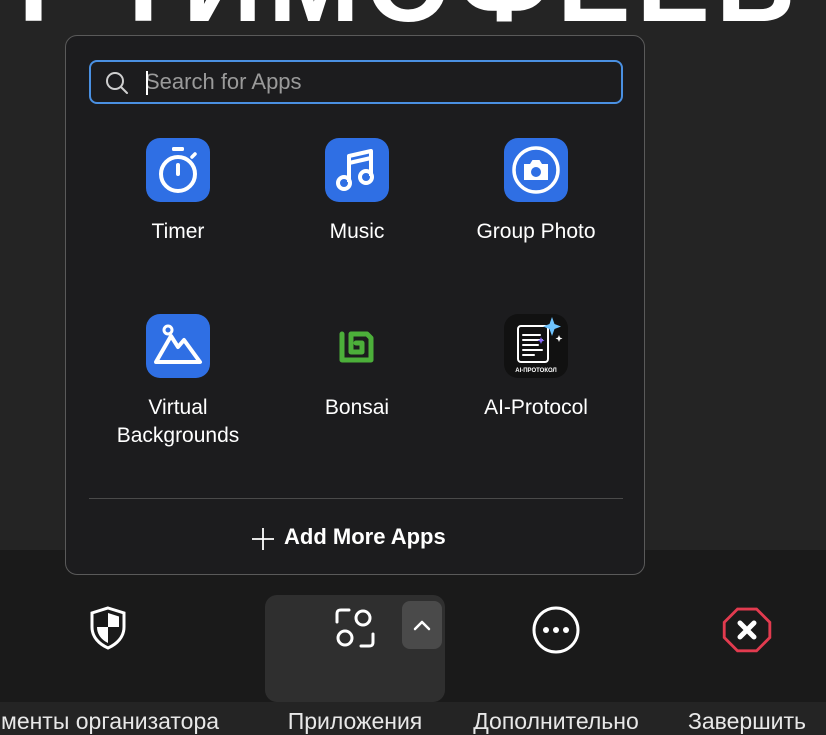  I want to click on music-icon, so click(357, 170).